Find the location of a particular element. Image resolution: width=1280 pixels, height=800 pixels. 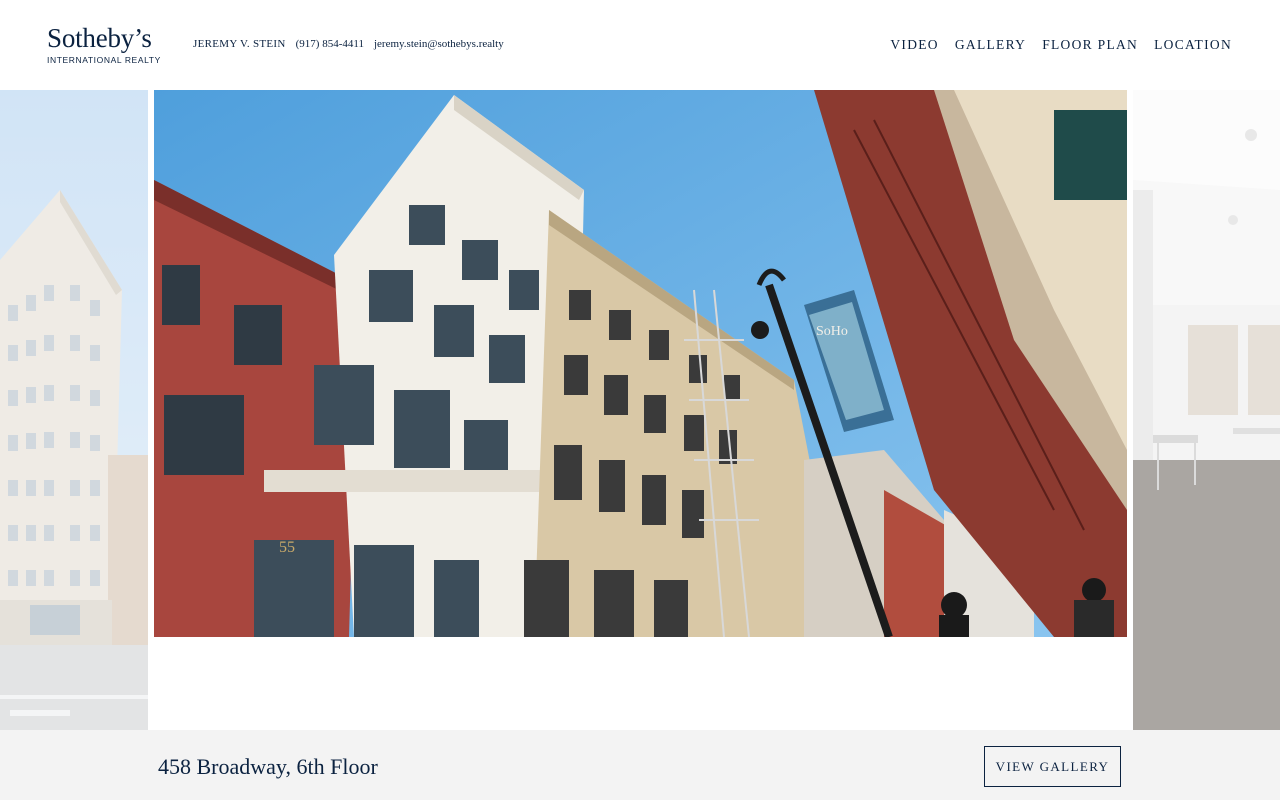

agent-phone: (917) 854-4411 is located at coordinates (330, 44).